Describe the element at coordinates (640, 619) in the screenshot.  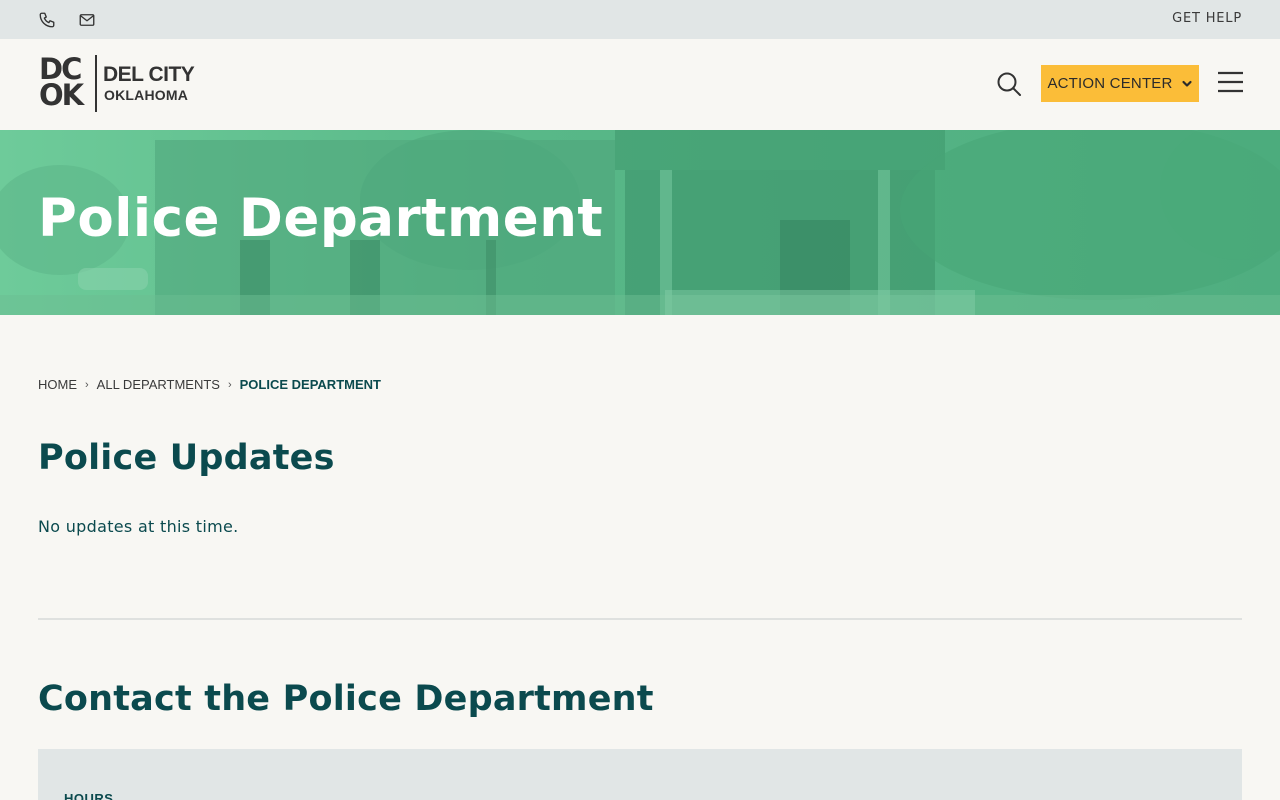
I see `section-divider` at that location.